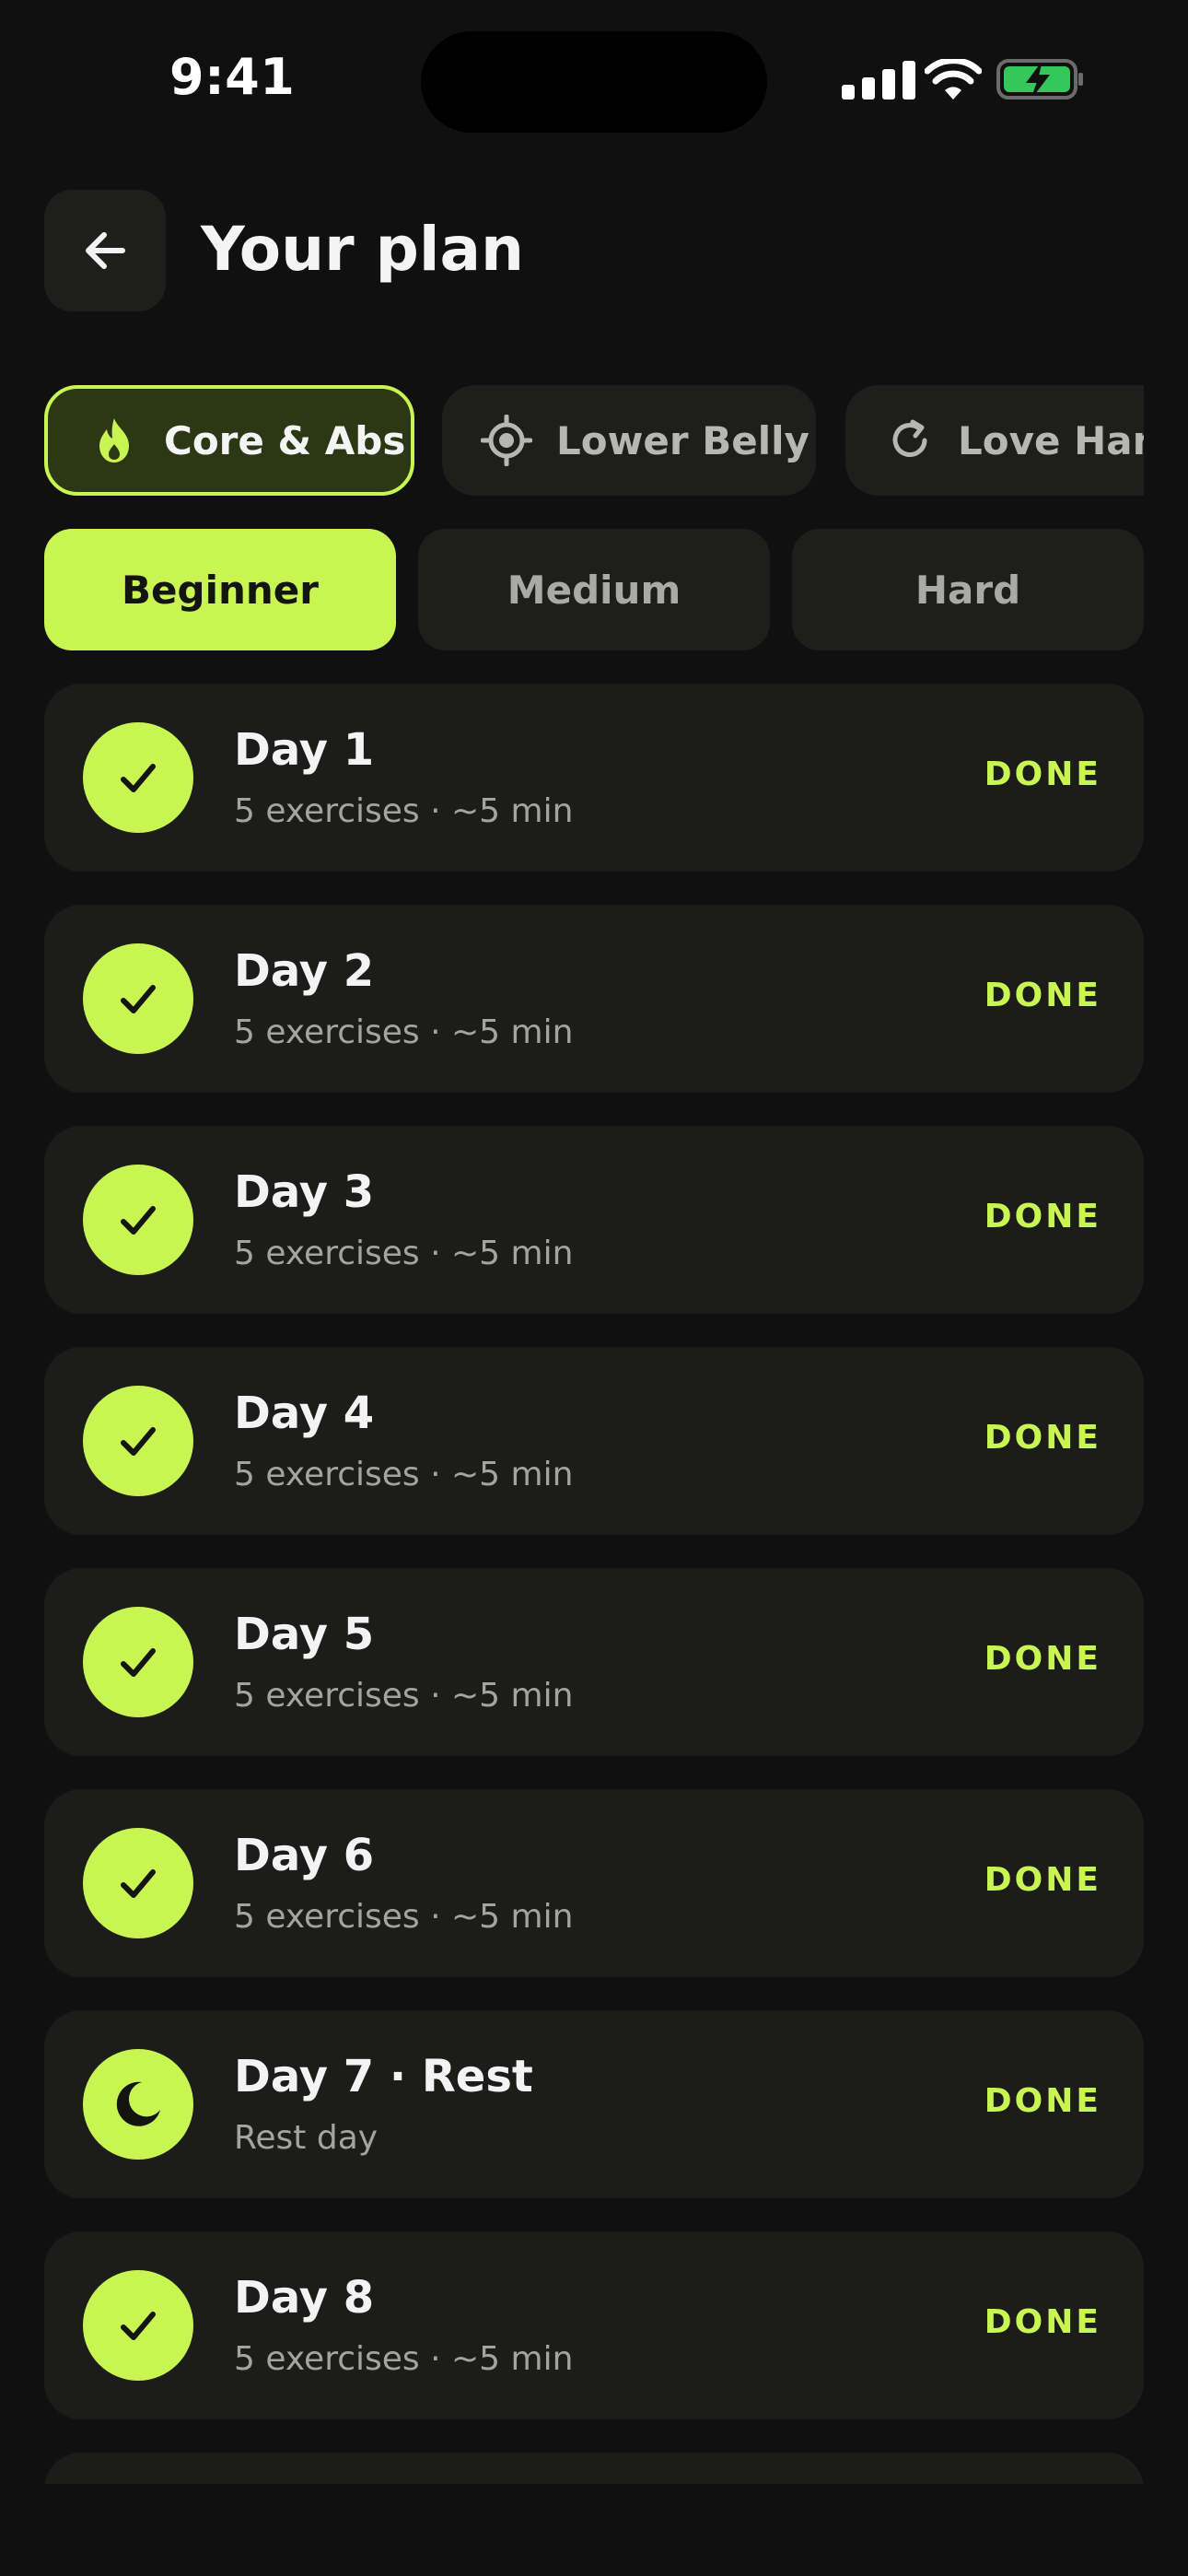  I want to click on day-card: Day 1 5 exercises · ~5 min DONE, so click(594, 778).